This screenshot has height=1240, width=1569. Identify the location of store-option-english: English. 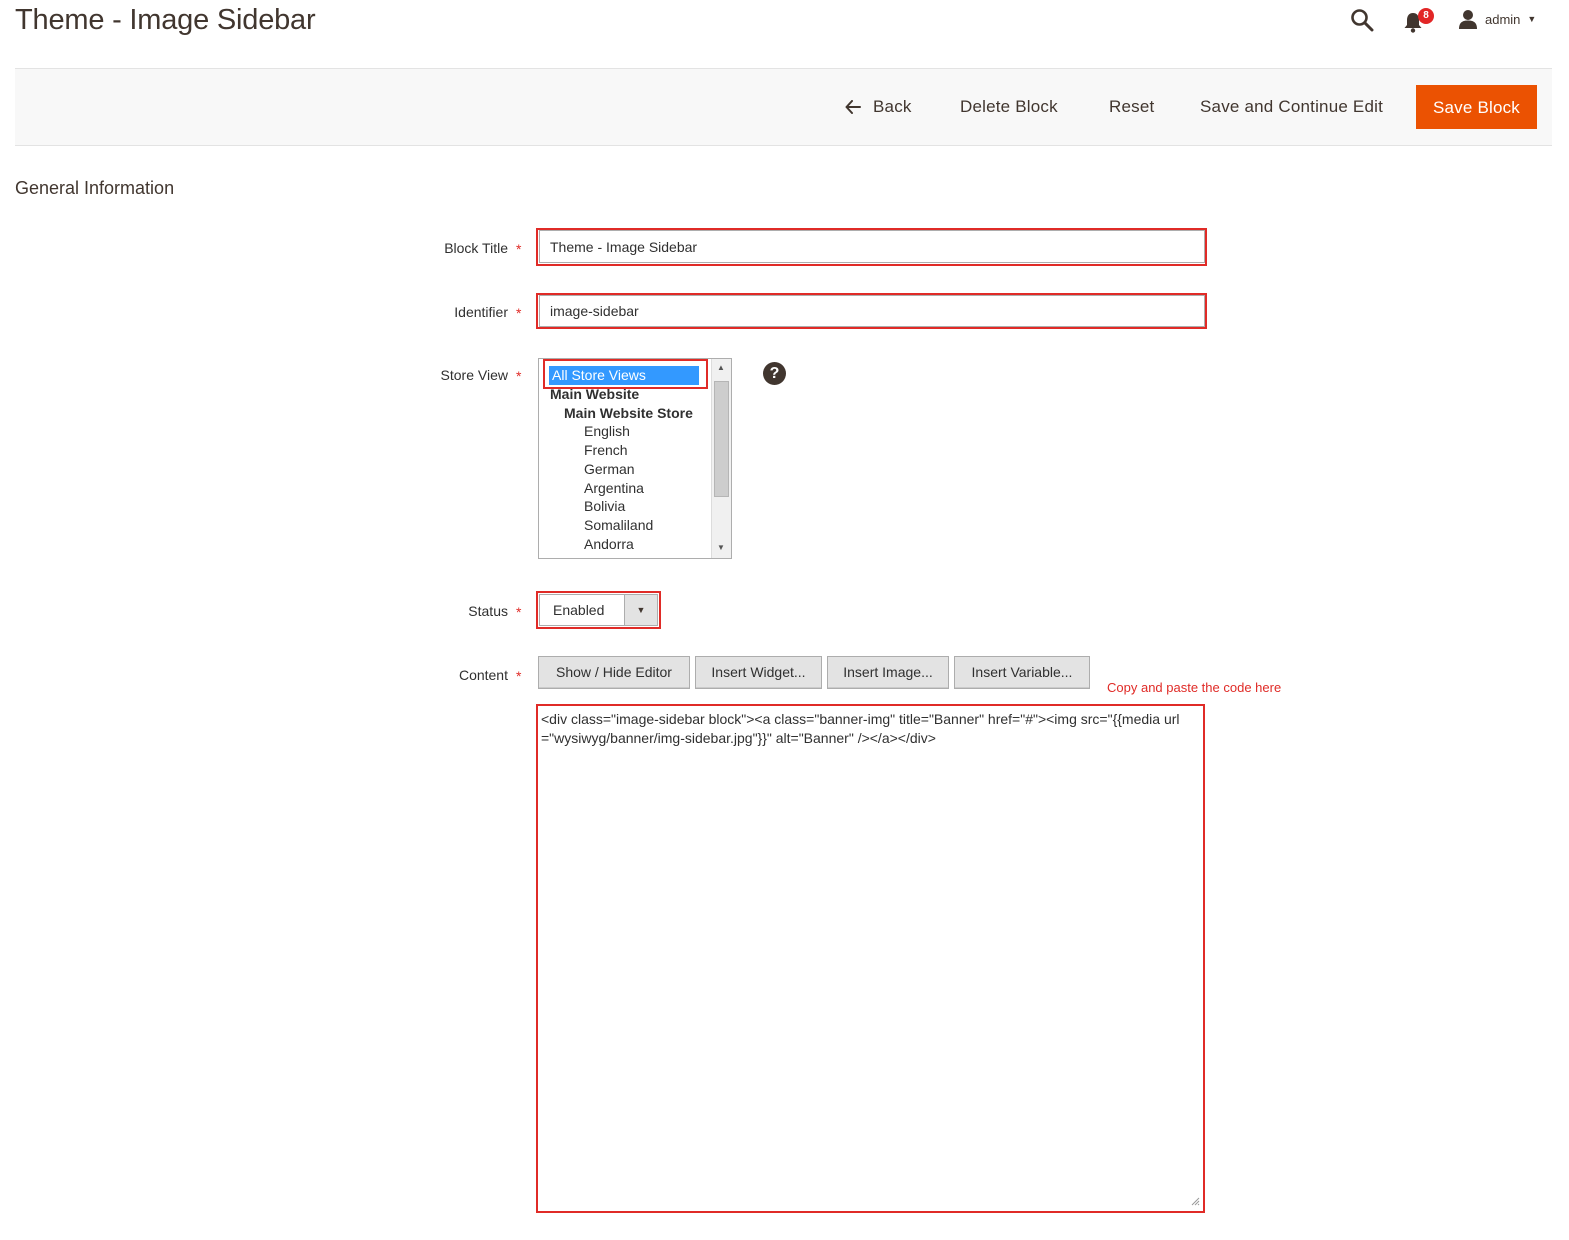
(607, 431).